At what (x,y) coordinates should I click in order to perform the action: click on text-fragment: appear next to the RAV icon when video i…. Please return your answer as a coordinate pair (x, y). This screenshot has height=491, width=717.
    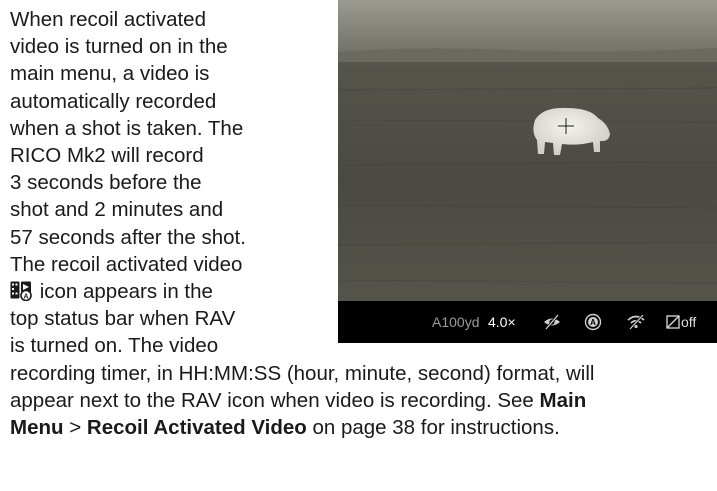
    Looking at the image, I should click on (275, 400).